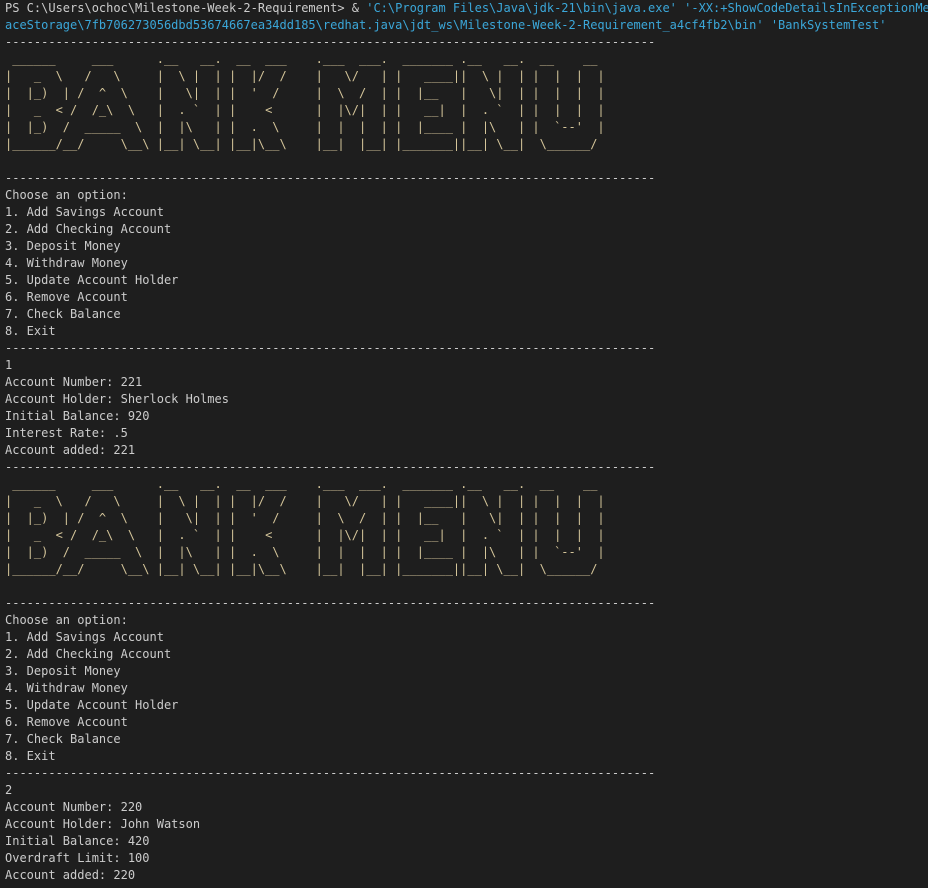  Describe the element at coordinates (70, 450) in the screenshot. I see `account-added-line: Account added: 221` at that location.